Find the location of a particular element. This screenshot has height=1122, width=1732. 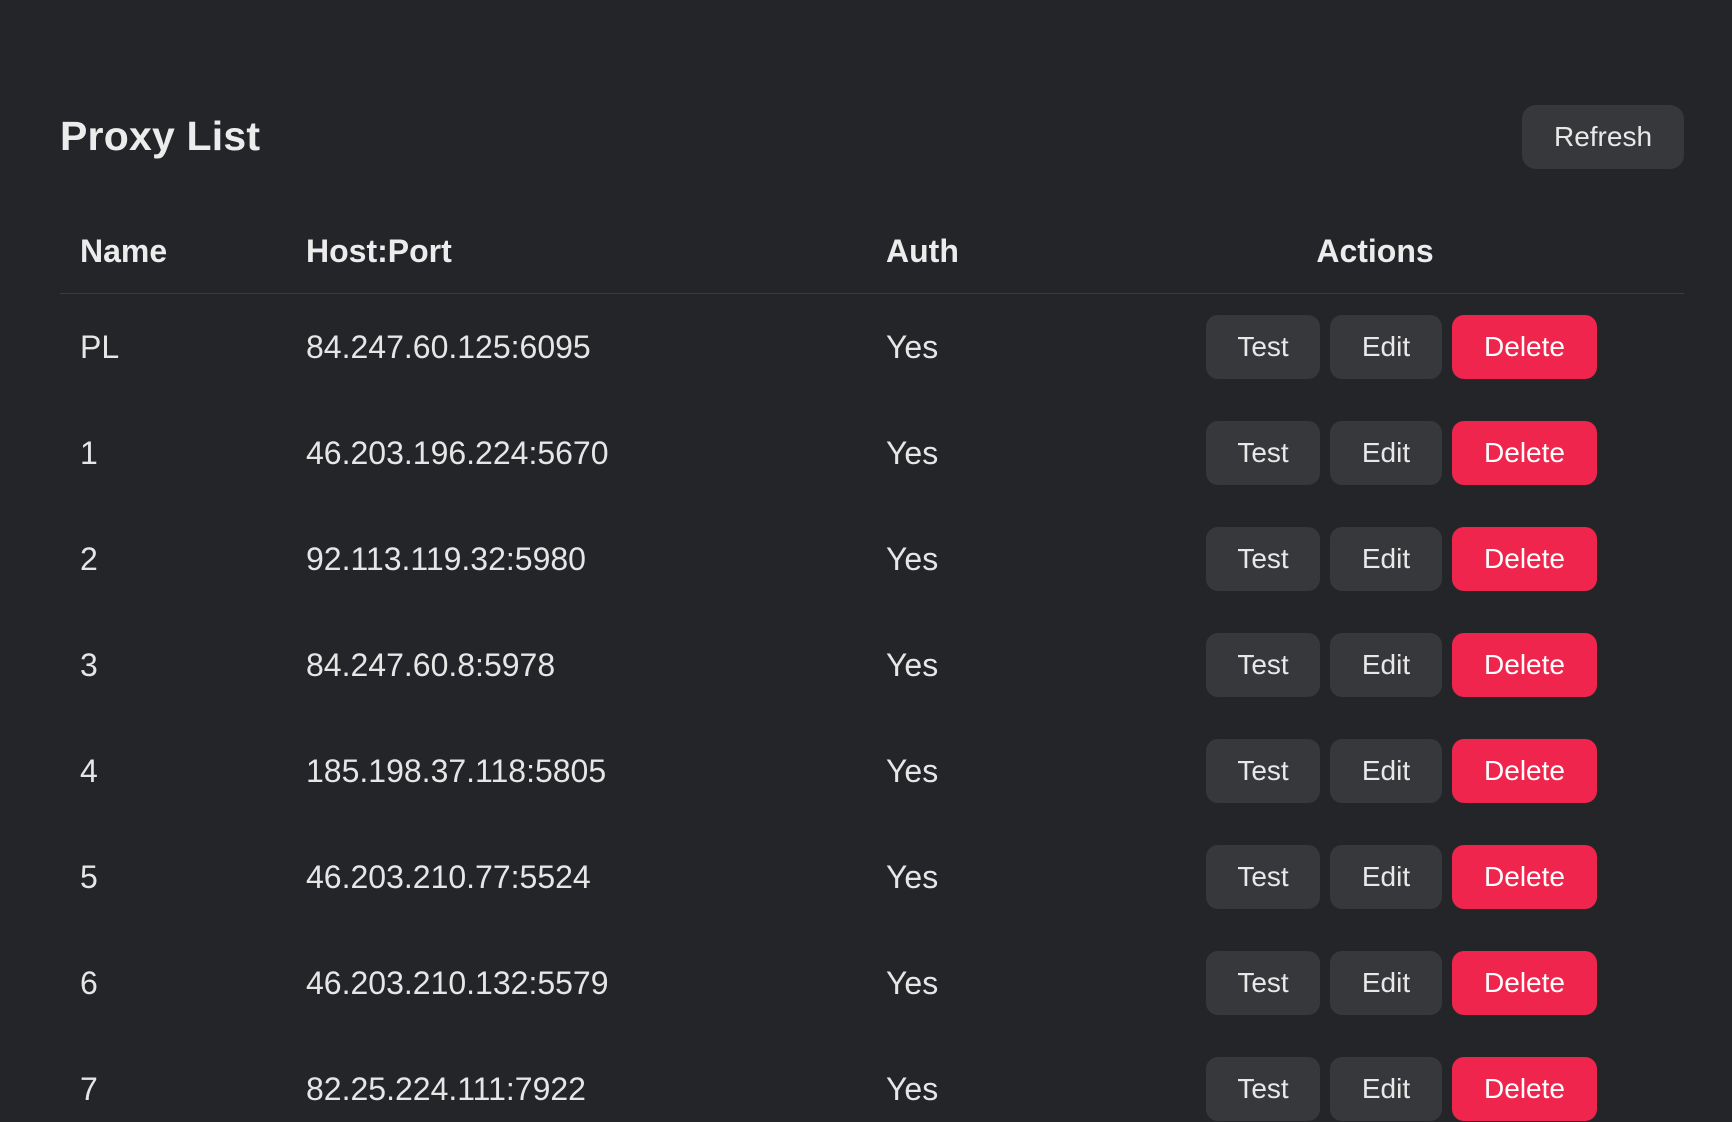

proxy-name: PL is located at coordinates (100, 346).